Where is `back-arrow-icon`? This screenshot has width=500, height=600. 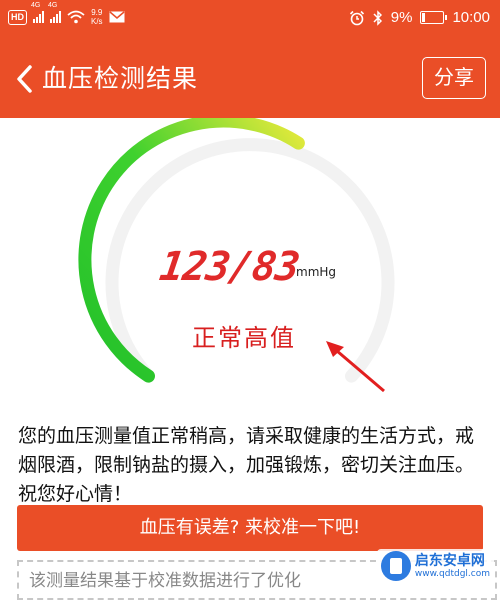
back-arrow-icon is located at coordinates (25, 79).